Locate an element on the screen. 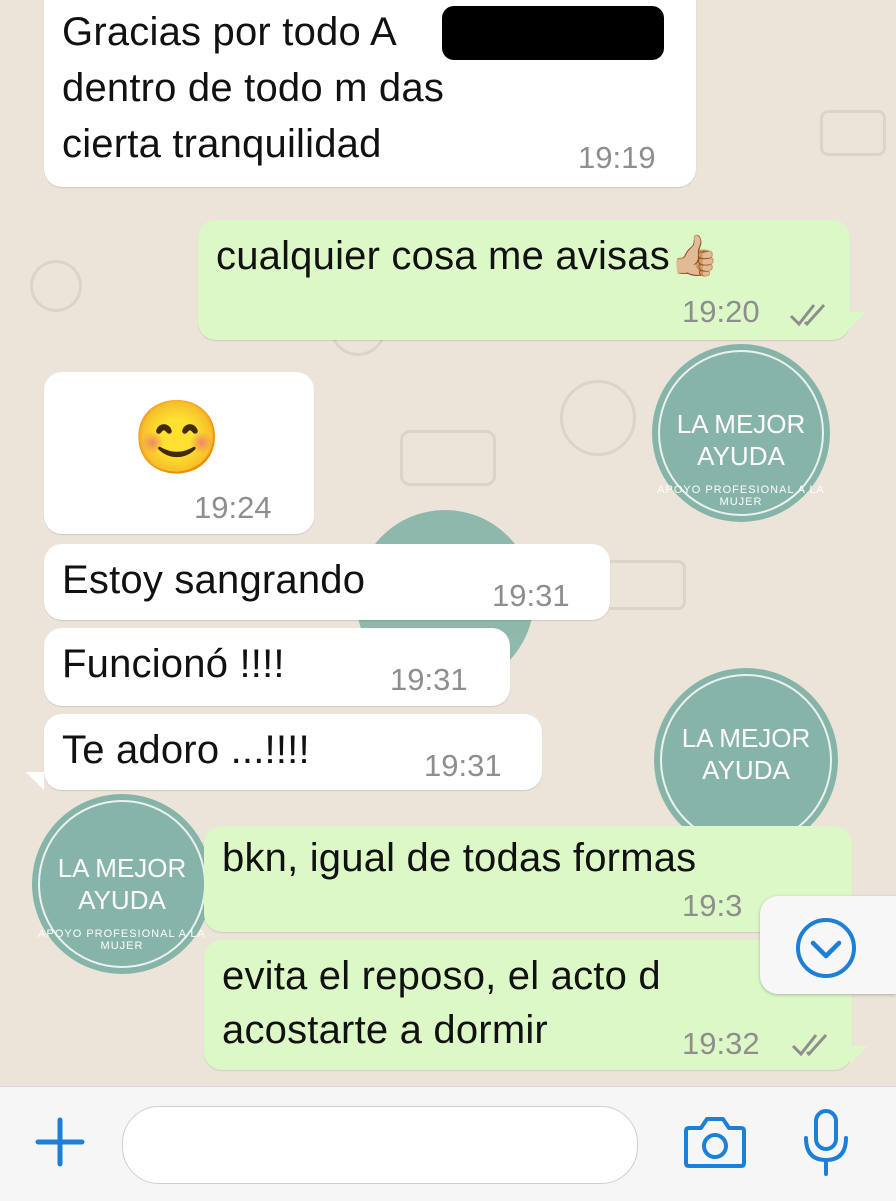  message-bubble-incoming: Estoy sangrando 19:31 is located at coordinates (327, 582).